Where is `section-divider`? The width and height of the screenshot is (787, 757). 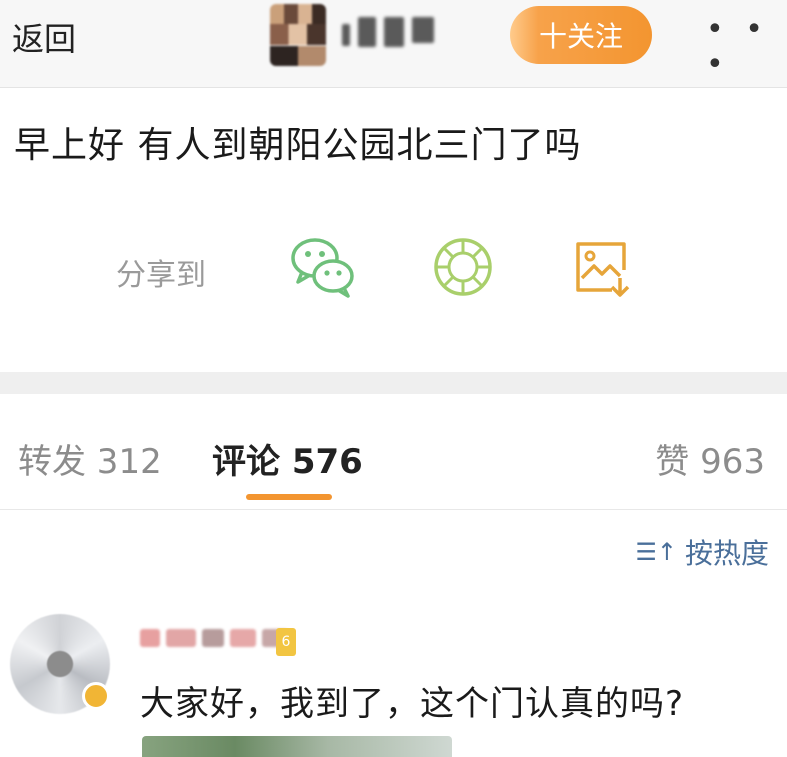 section-divider is located at coordinates (393, 383).